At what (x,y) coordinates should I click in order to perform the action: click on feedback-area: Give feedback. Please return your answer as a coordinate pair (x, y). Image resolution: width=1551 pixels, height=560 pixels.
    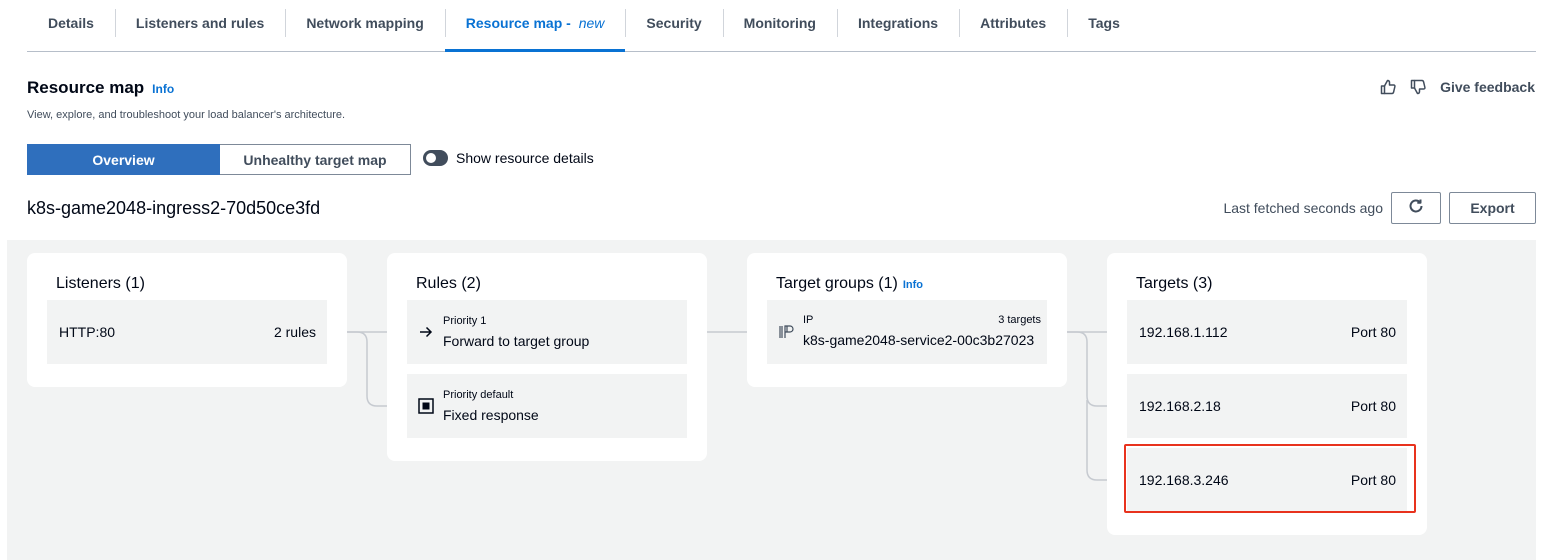
    Looking at the image, I should click on (1457, 87).